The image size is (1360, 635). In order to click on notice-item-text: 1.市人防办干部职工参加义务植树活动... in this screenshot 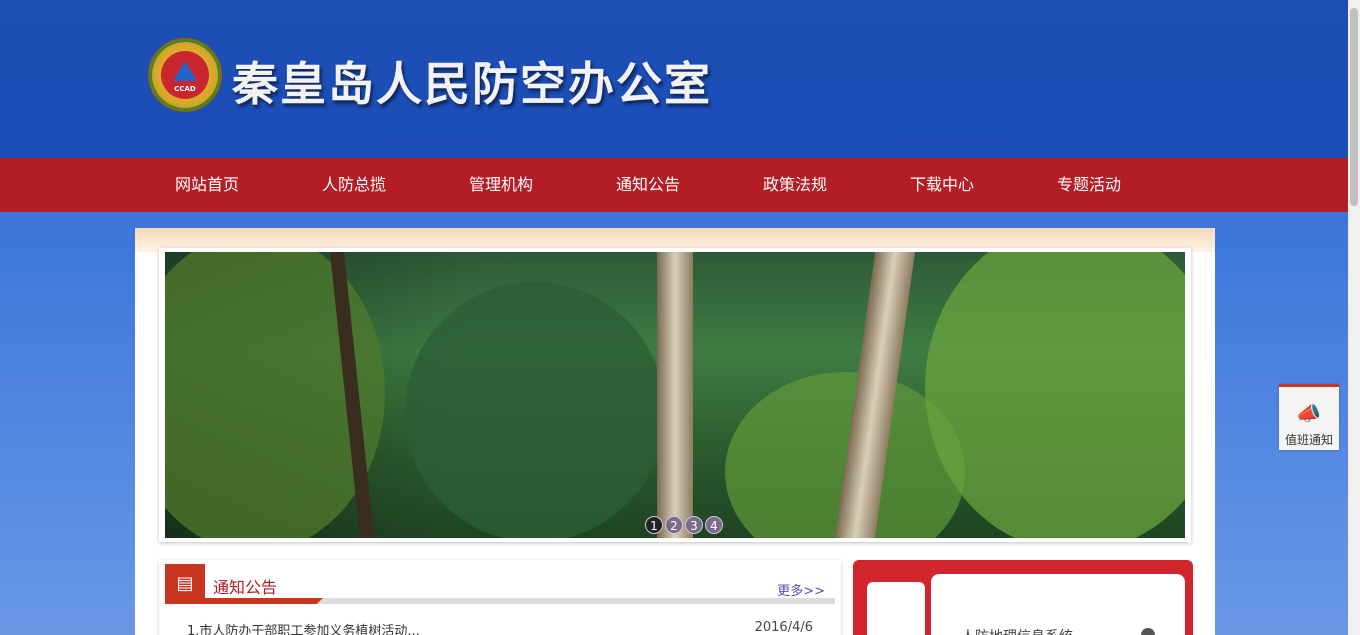, I will do `click(303, 629)`.